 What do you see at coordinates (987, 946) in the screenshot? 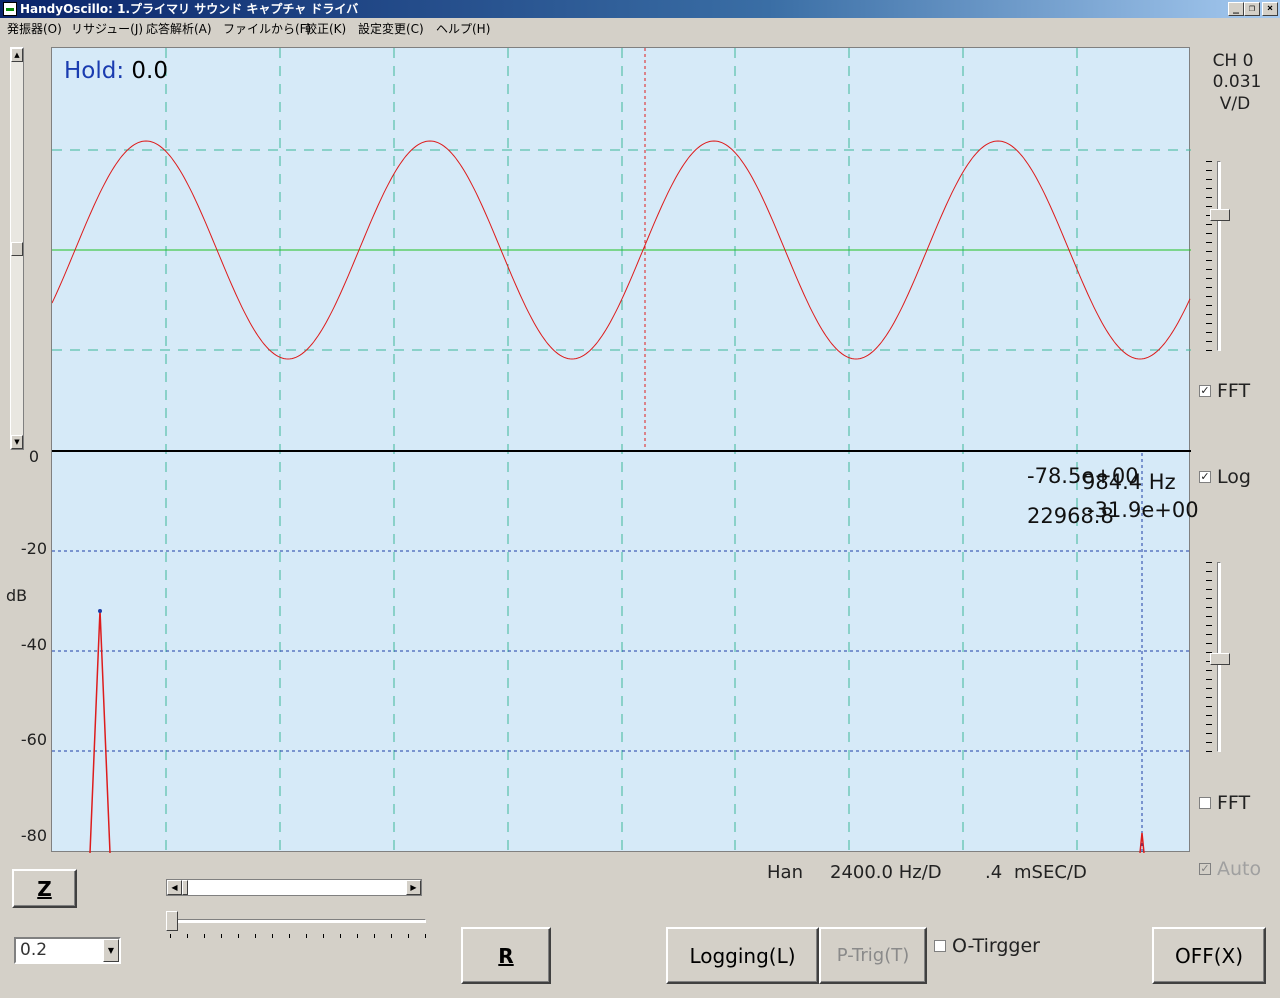
I see `otrigger-checkbox: O-Tirgger` at bounding box center [987, 946].